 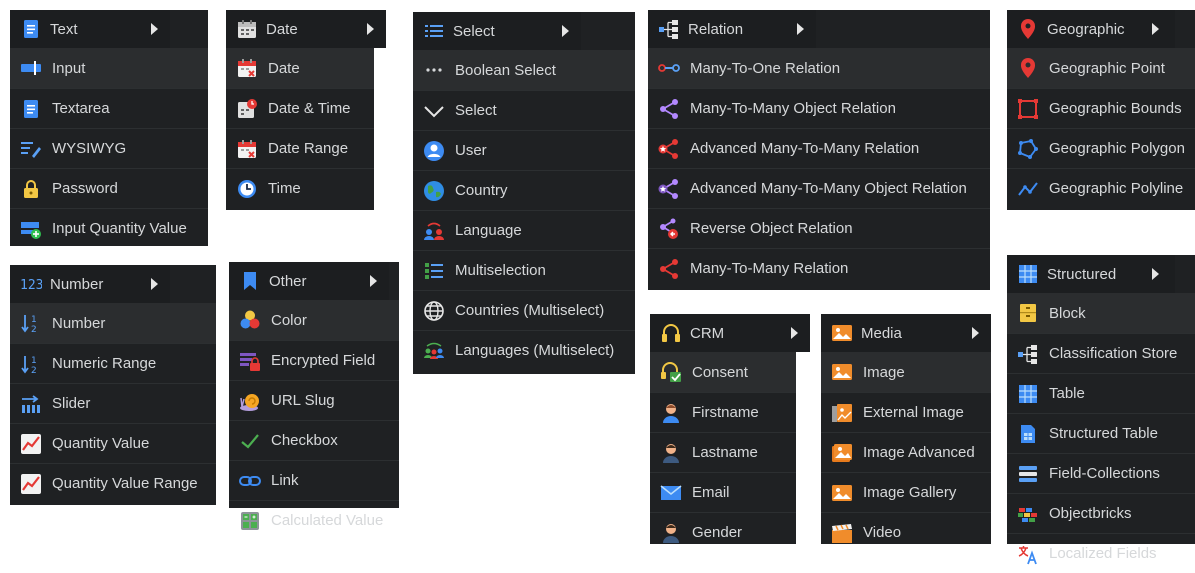 What do you see at coordinates (81, 108) in the screenshot?
I see `menu-item-label: Textarea` at bounding box center [81, 108].